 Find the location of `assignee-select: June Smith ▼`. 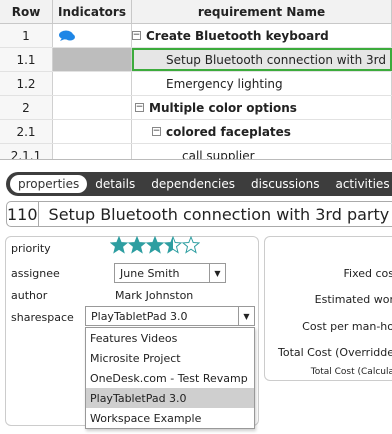

assignee-select: June Smith ▼ is located at coordinates (170, 273).